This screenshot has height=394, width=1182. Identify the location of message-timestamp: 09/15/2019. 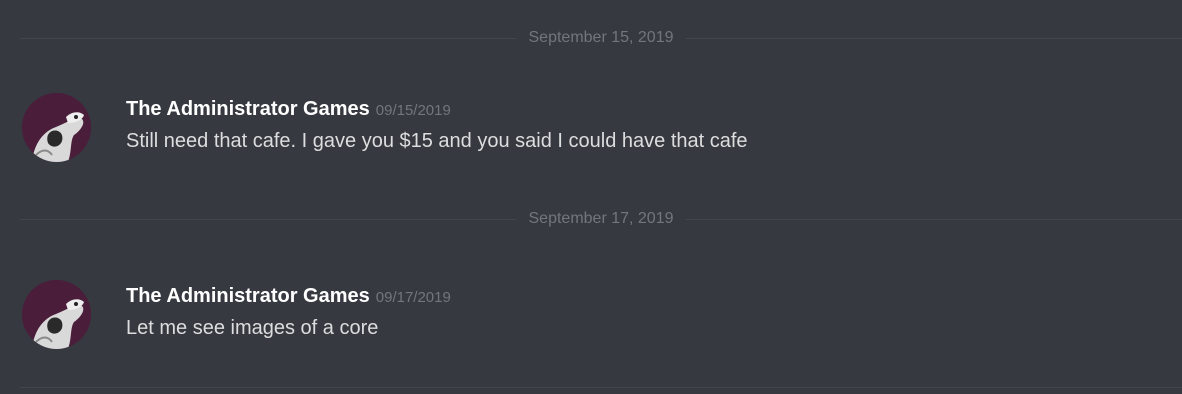
(413, 110).